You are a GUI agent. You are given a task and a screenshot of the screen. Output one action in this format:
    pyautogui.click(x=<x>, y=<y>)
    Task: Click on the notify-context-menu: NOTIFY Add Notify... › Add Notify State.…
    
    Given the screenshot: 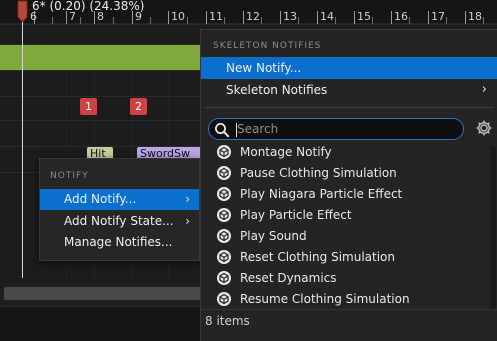 What is the action you would take?
    pyautogui.click(x=119, y=209)
    